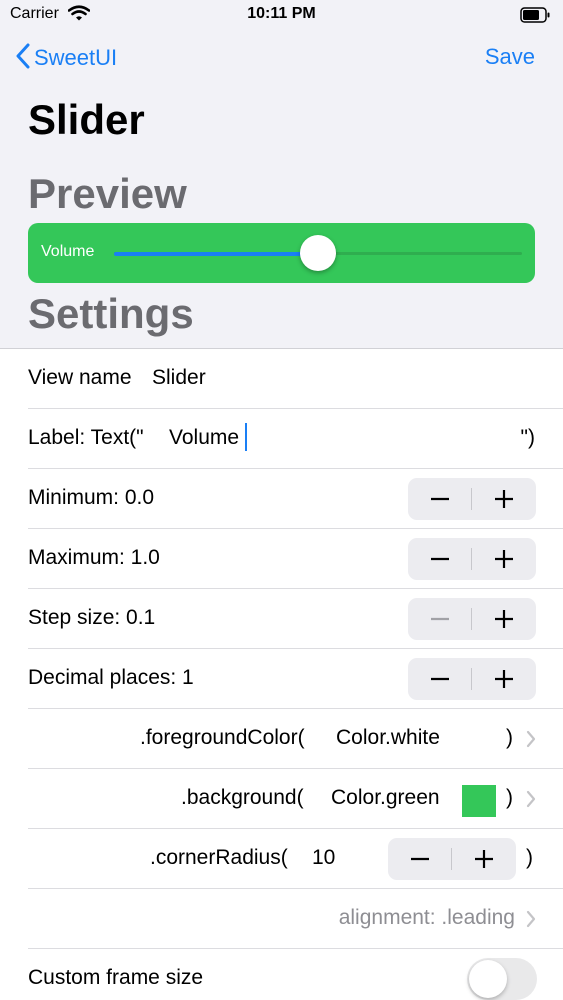  I want to click on preview-section-title: Preview, so click(107, 193).